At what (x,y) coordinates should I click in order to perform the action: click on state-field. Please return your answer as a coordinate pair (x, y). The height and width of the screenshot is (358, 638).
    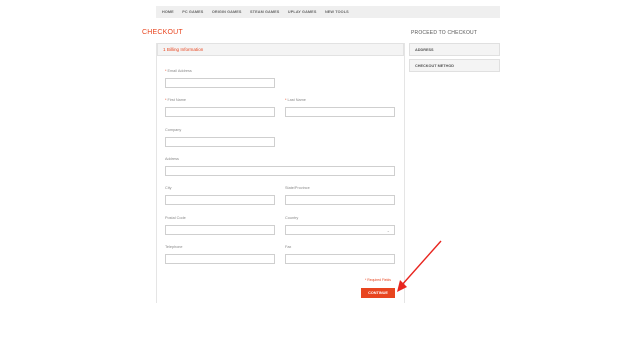
    Looking at the image, I should click on (340, 200).